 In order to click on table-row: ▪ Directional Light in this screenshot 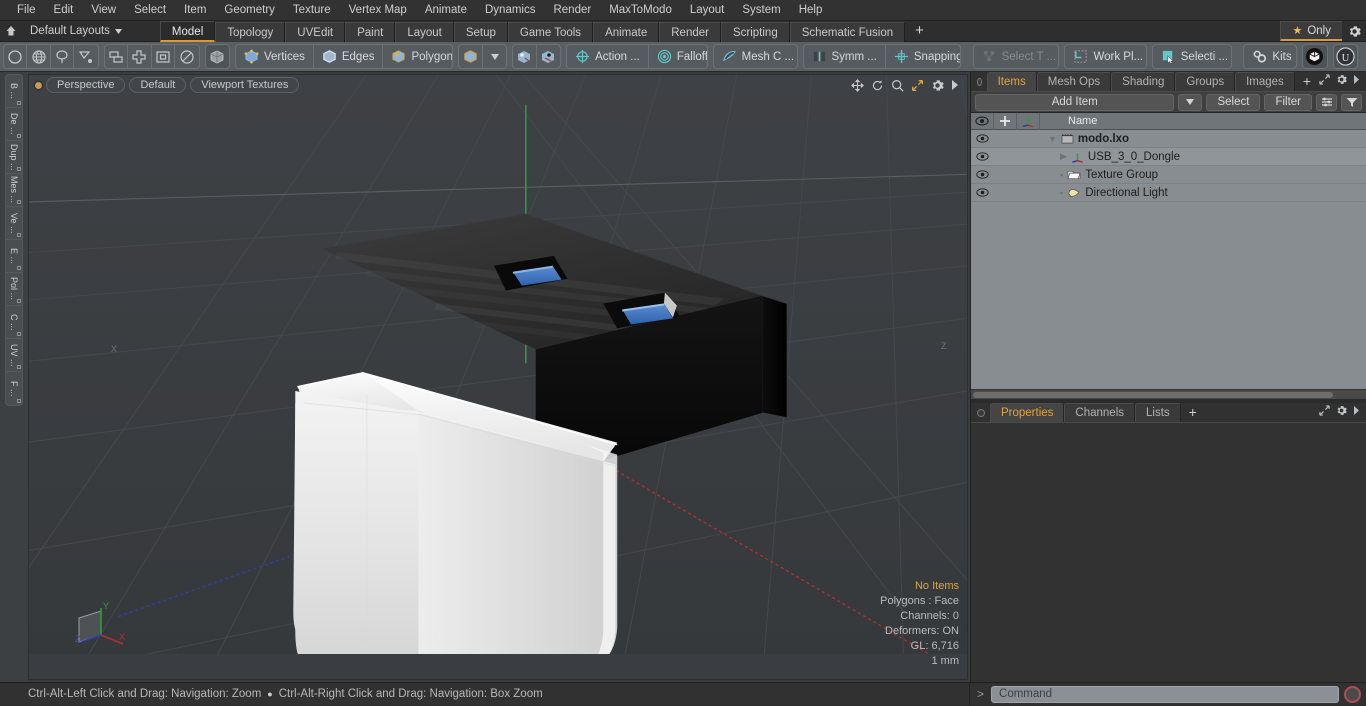, I will do `click(1168, 193)`.